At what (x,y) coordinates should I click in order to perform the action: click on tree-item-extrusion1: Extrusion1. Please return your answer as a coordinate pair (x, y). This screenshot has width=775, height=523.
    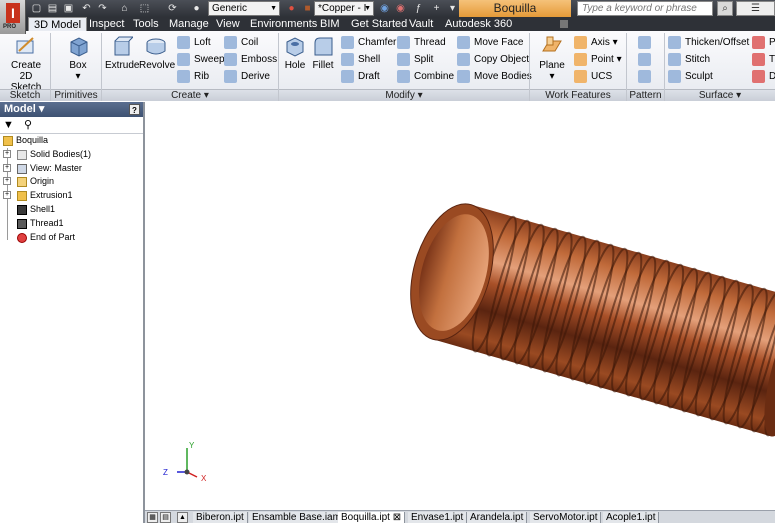
    Looking at the image, I should click on (45, 195).